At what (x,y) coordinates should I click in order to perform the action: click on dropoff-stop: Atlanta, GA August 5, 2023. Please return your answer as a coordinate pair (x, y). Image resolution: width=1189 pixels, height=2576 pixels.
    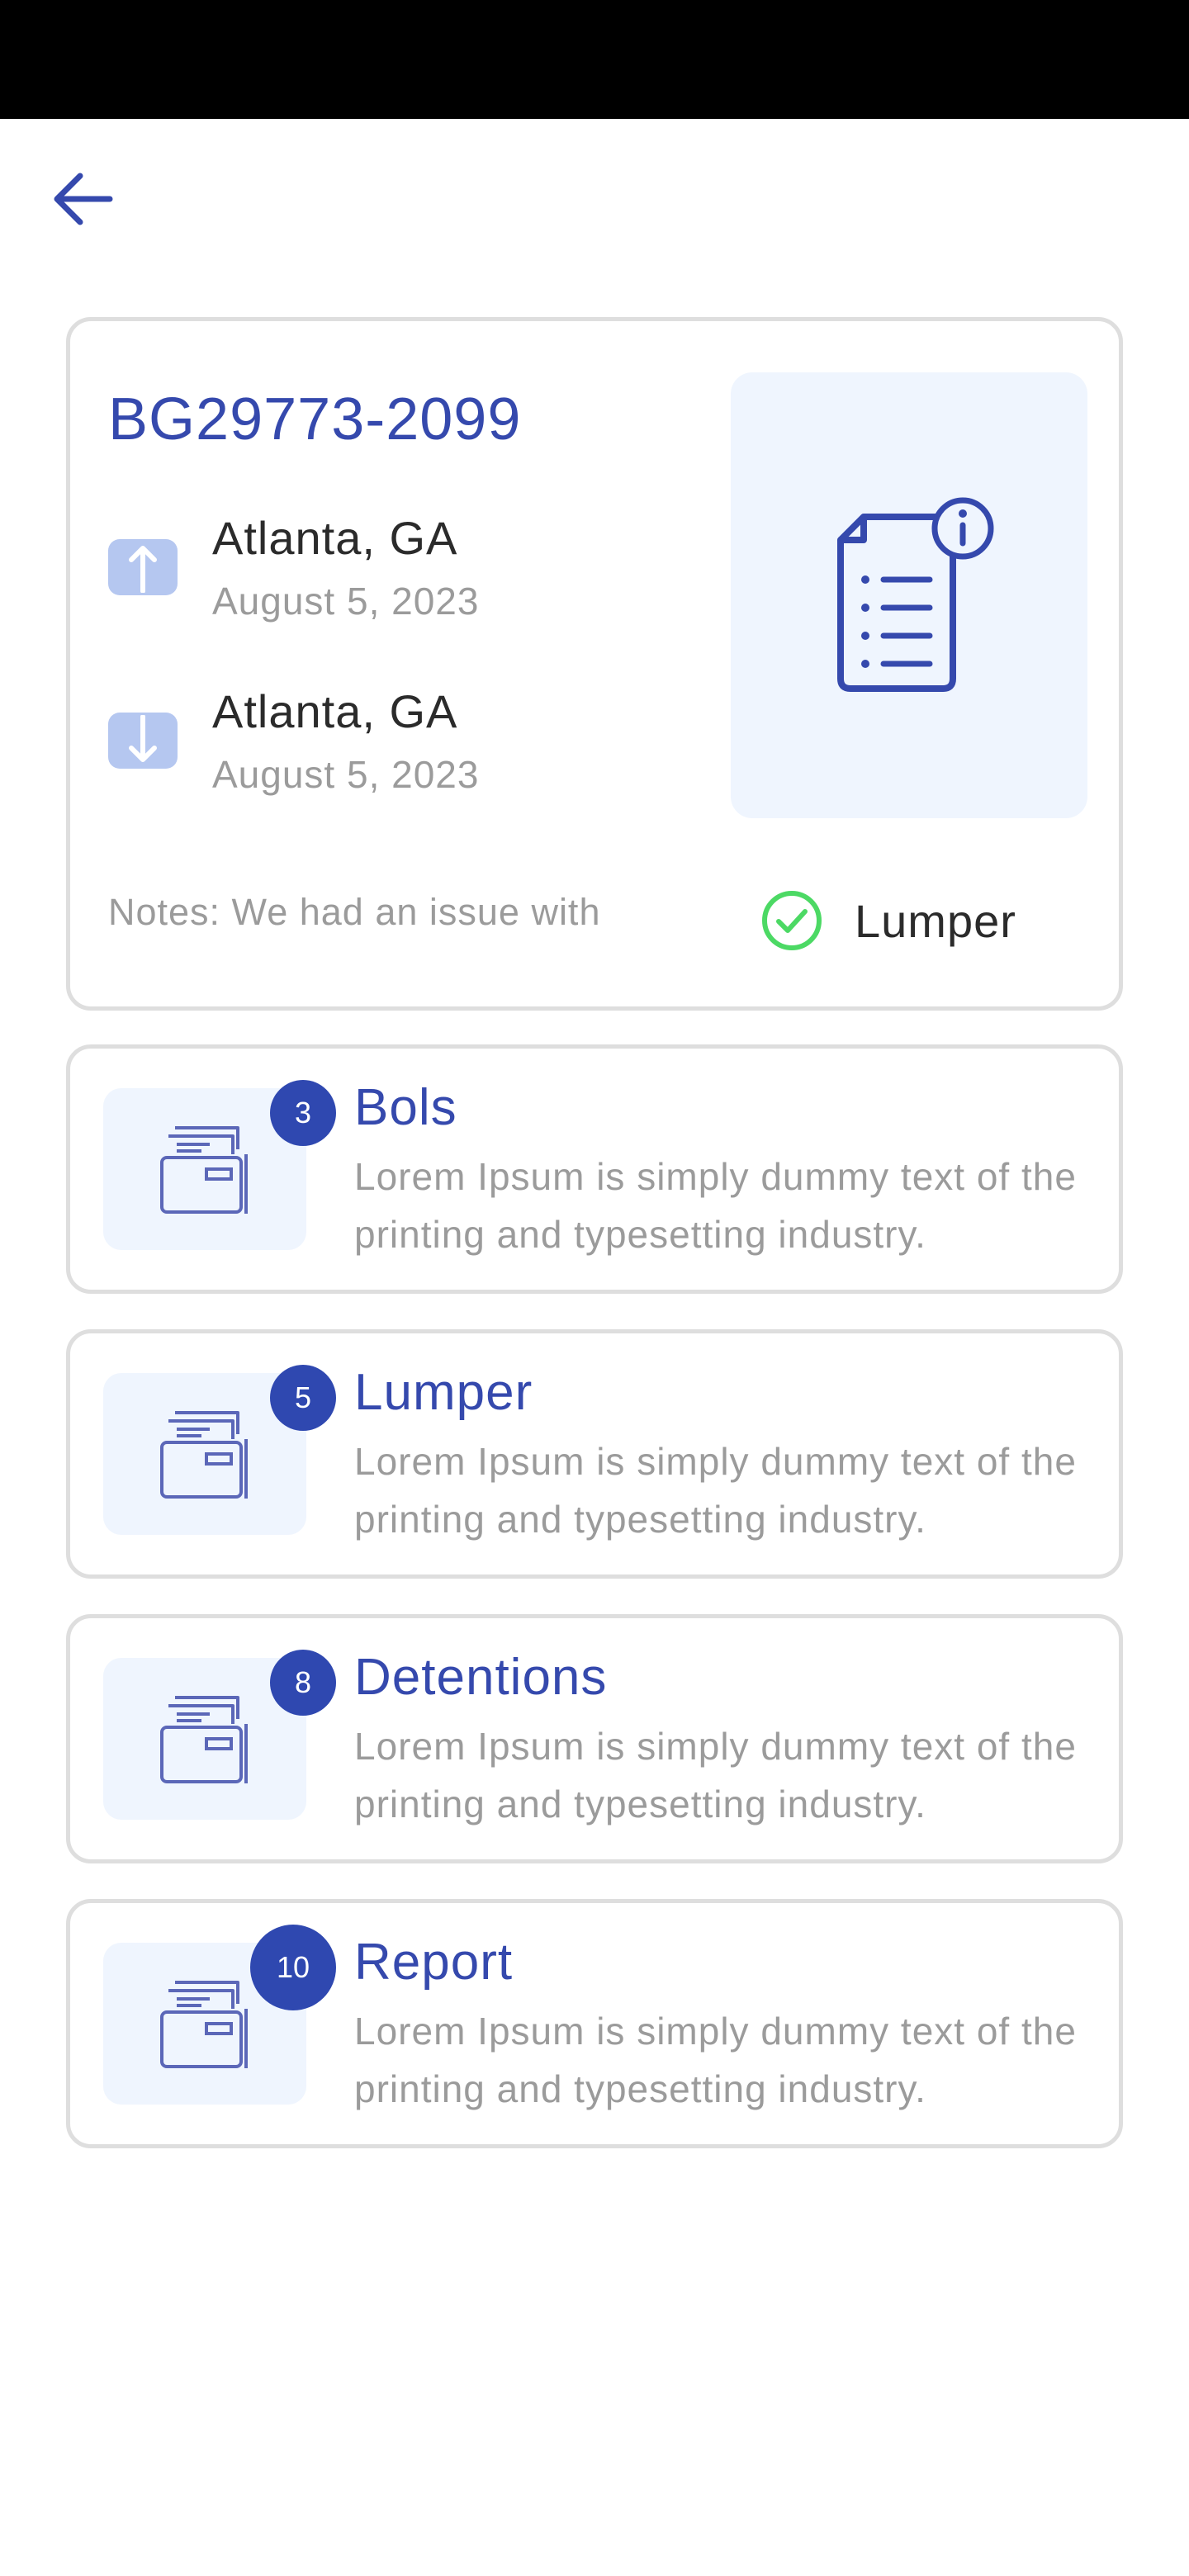
    Looking at the image, I should click on (422, 746).